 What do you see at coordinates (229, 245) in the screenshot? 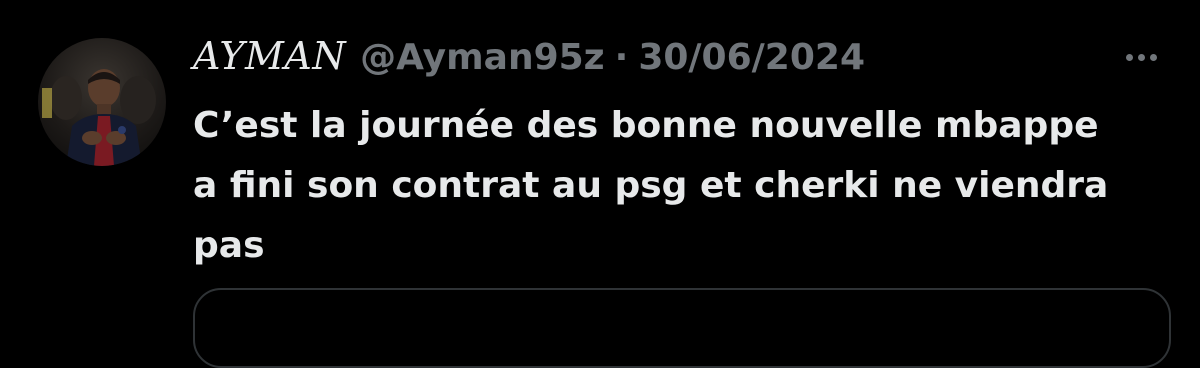
I see `tweet-text-line: pas` at bounding box center [229, 245].